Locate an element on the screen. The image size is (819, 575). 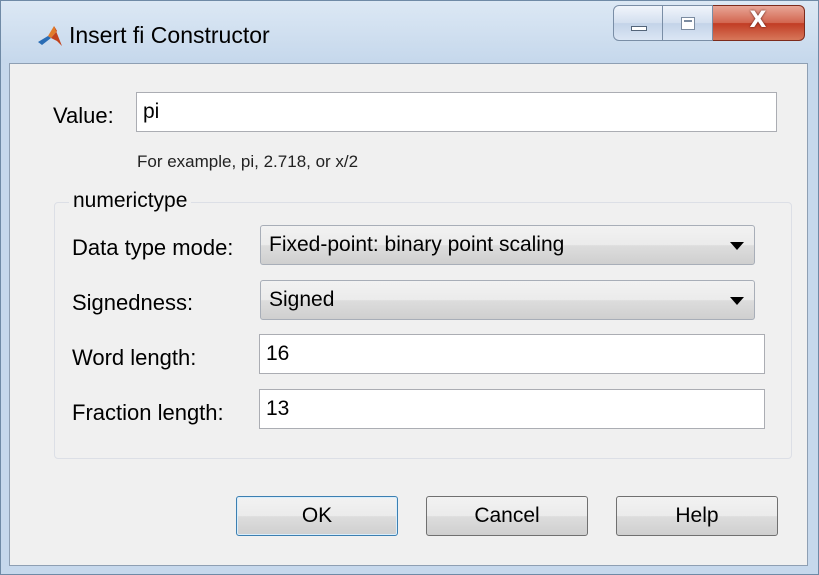
signedness-select: Signed is located at coordinates (507, 300).